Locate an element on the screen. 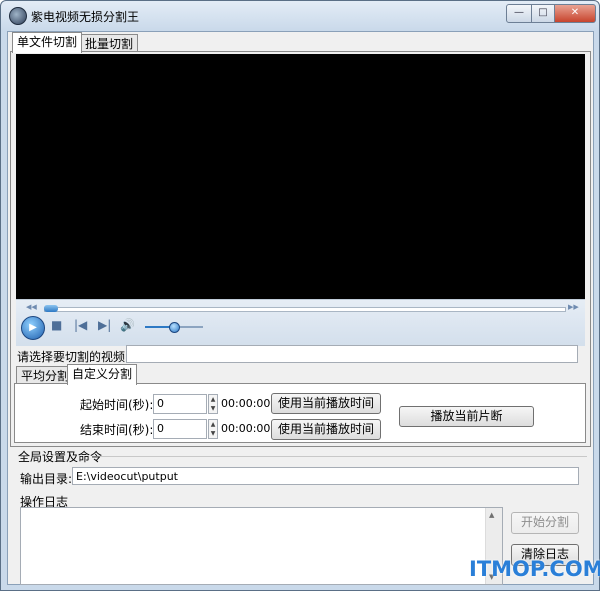 The height and width of the screenshot is (591, 600). app-logo-icon is located at coordinates (18, 16).